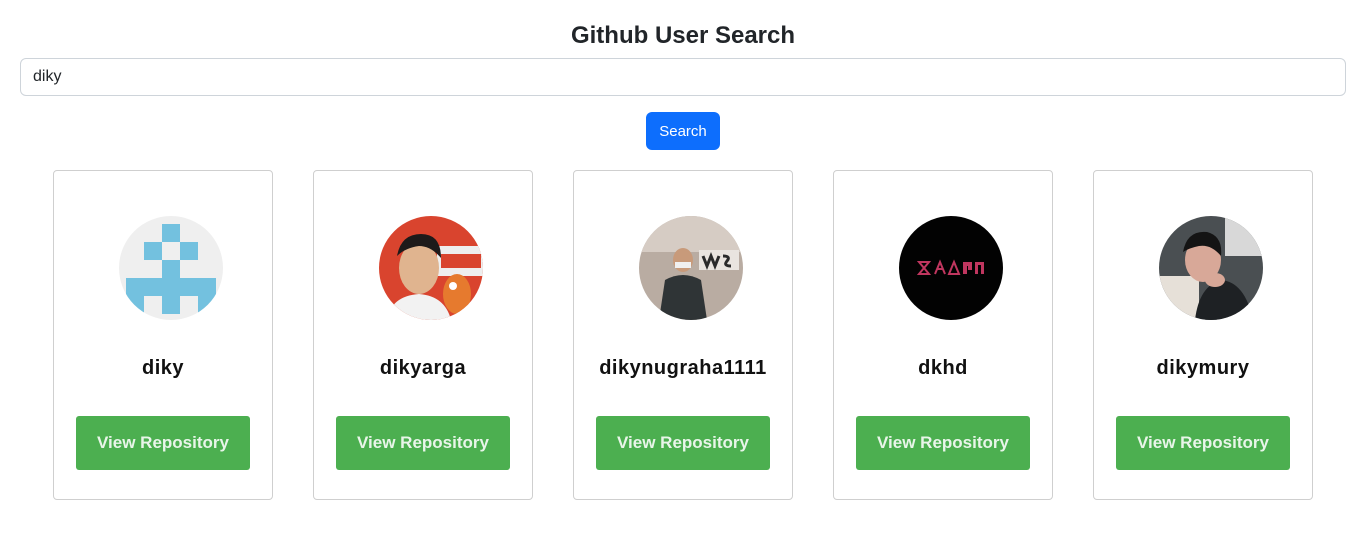  What do you see at coordinates (423, 335) in the screenshot?
I see `user-card: dikyarga View Repository` at bounding box center [423, 335].